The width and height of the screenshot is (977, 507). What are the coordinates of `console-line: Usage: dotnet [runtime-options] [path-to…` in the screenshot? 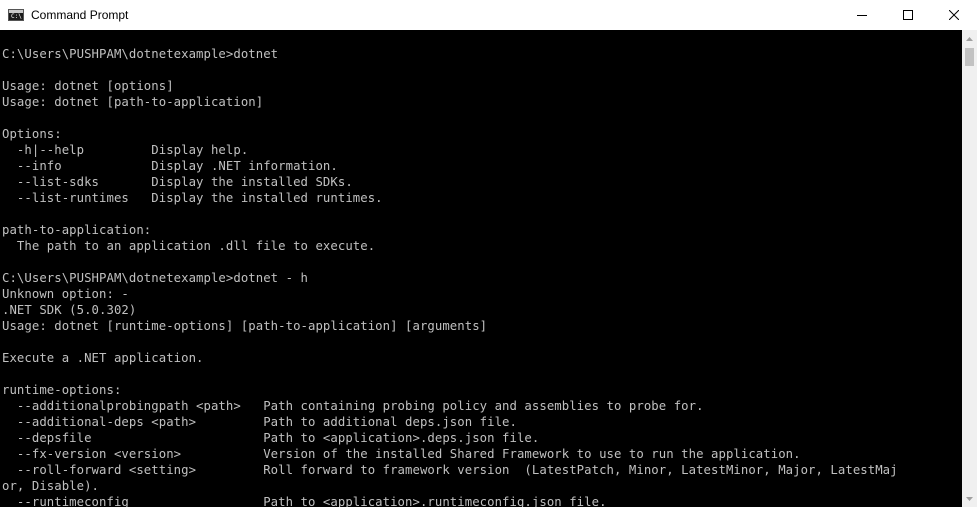 It's located at (245, 326).